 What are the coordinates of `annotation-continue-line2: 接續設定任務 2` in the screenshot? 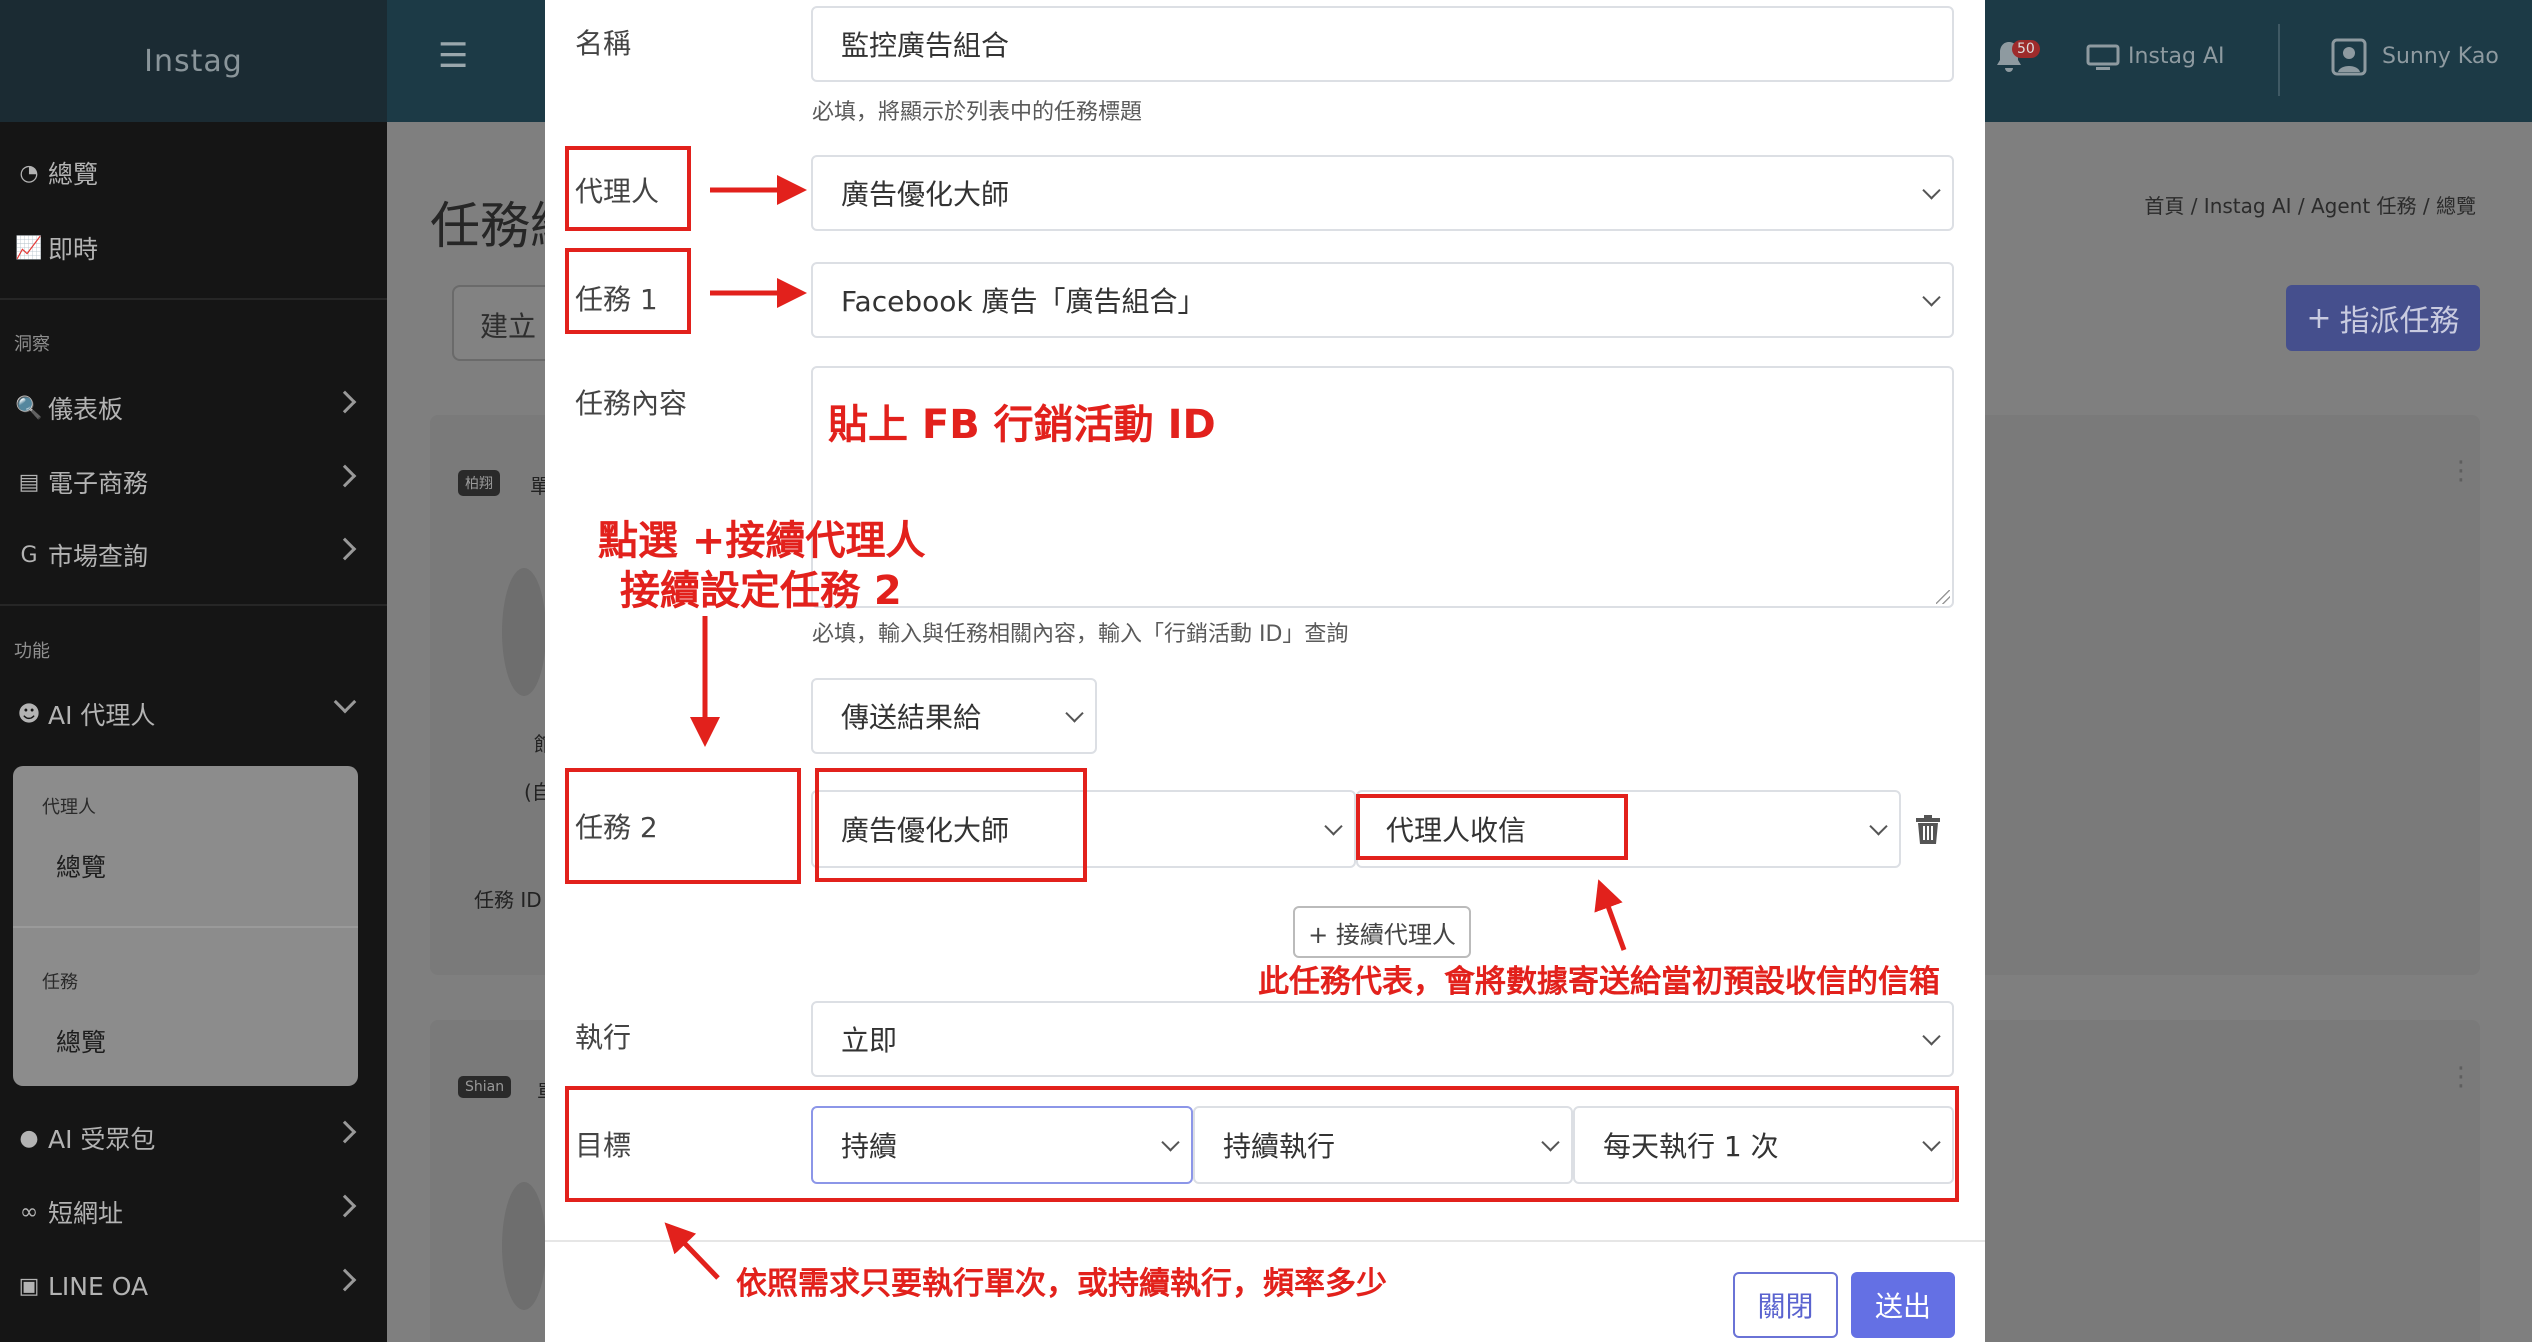 It's located at (761, 591).